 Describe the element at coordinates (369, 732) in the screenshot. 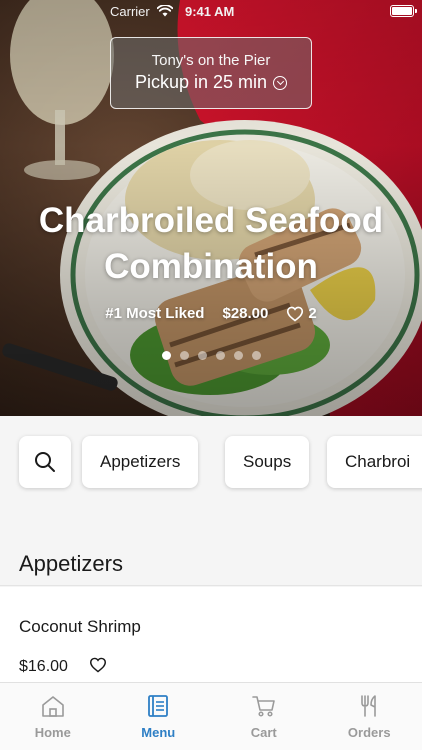

I see `tab-orders-label: Orders` at that location.